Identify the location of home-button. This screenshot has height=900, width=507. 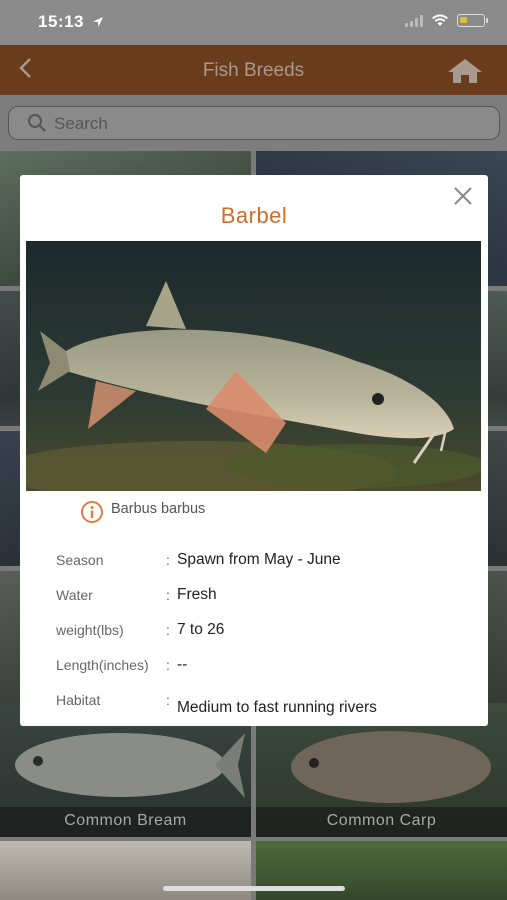
(465, 73).